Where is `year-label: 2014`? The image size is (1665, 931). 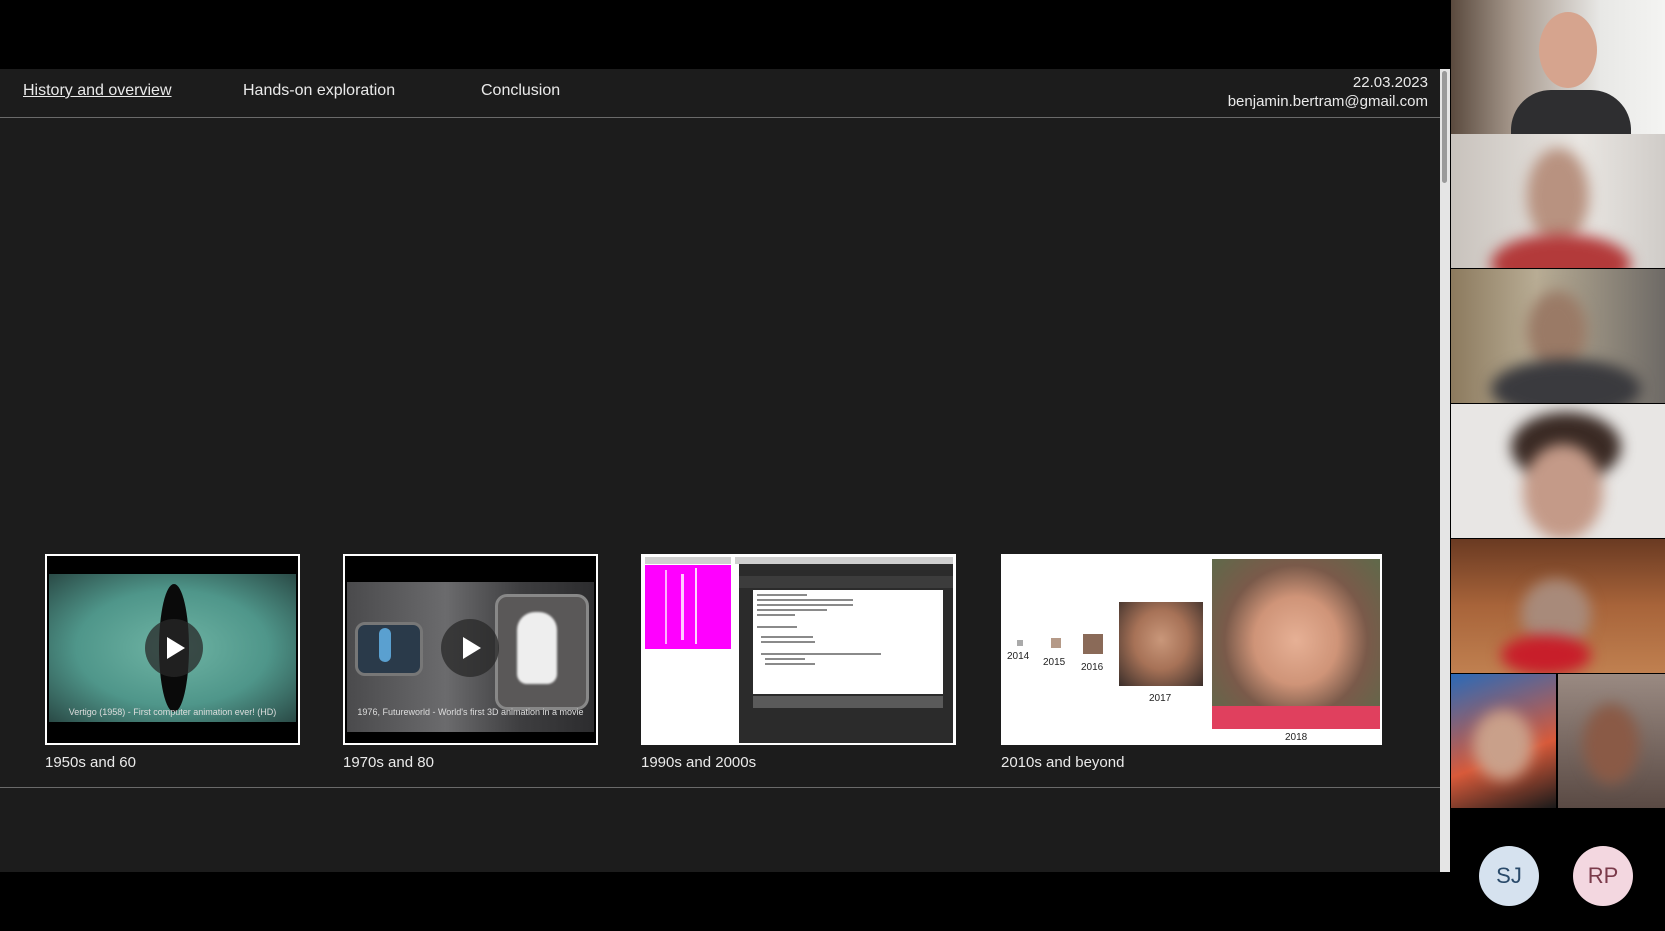
year-label: 2014 is located at coordinates (1018, 656).